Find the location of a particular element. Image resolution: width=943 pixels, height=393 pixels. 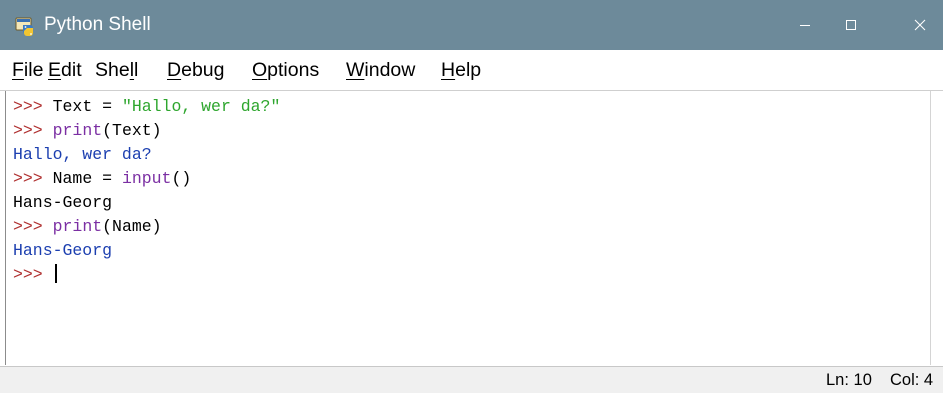

close-button is located at coordinates (920, 25).